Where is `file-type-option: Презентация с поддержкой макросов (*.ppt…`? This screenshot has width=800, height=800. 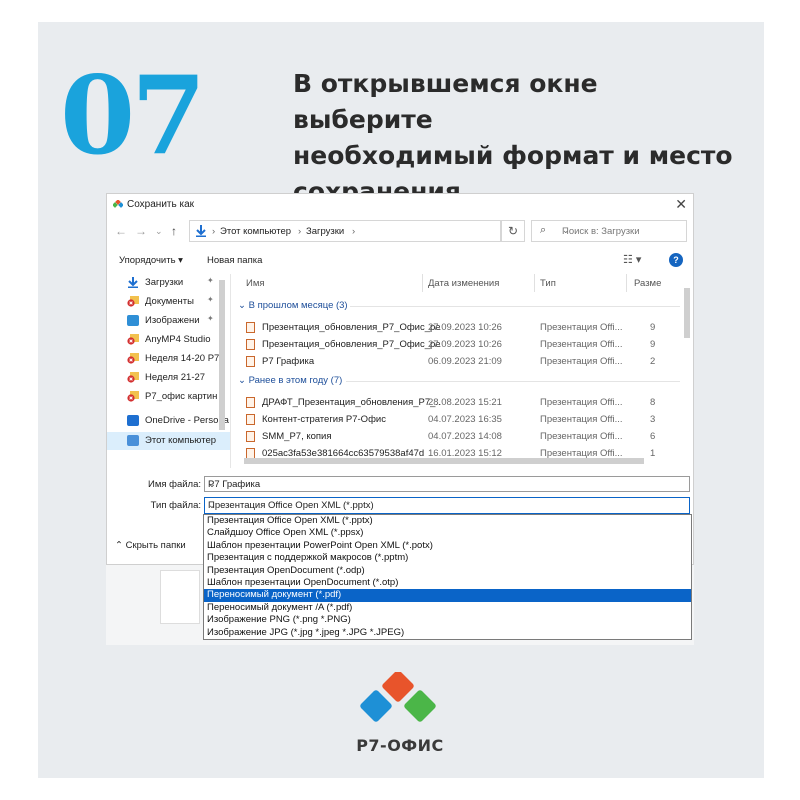
file-type-option: Презентация с поддержкой макросов (*.ppt… is located at coordinates (447, 558).